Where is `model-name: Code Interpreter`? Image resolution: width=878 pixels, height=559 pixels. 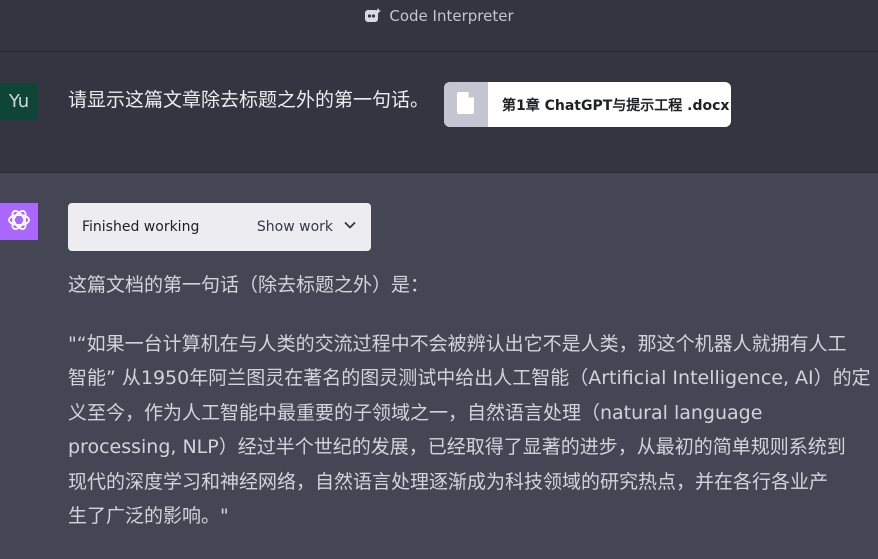 model-name: Code Interpreter is located at coordinates (451, 15).